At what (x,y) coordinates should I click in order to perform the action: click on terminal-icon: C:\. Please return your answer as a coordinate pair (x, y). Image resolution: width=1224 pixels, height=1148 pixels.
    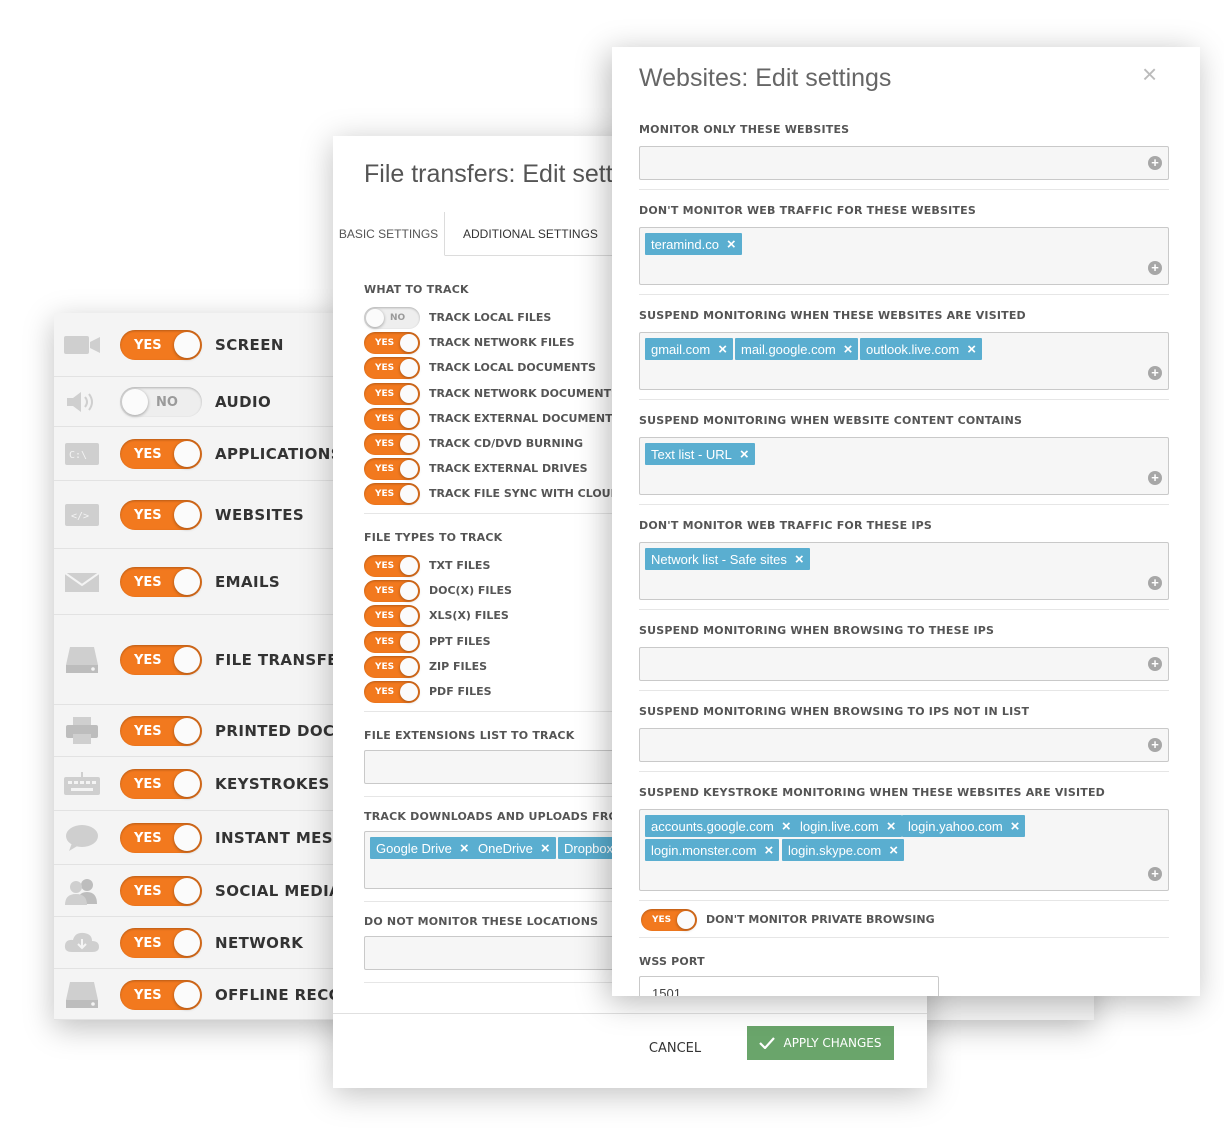
    Looking at the image, I should click on (82, 454).